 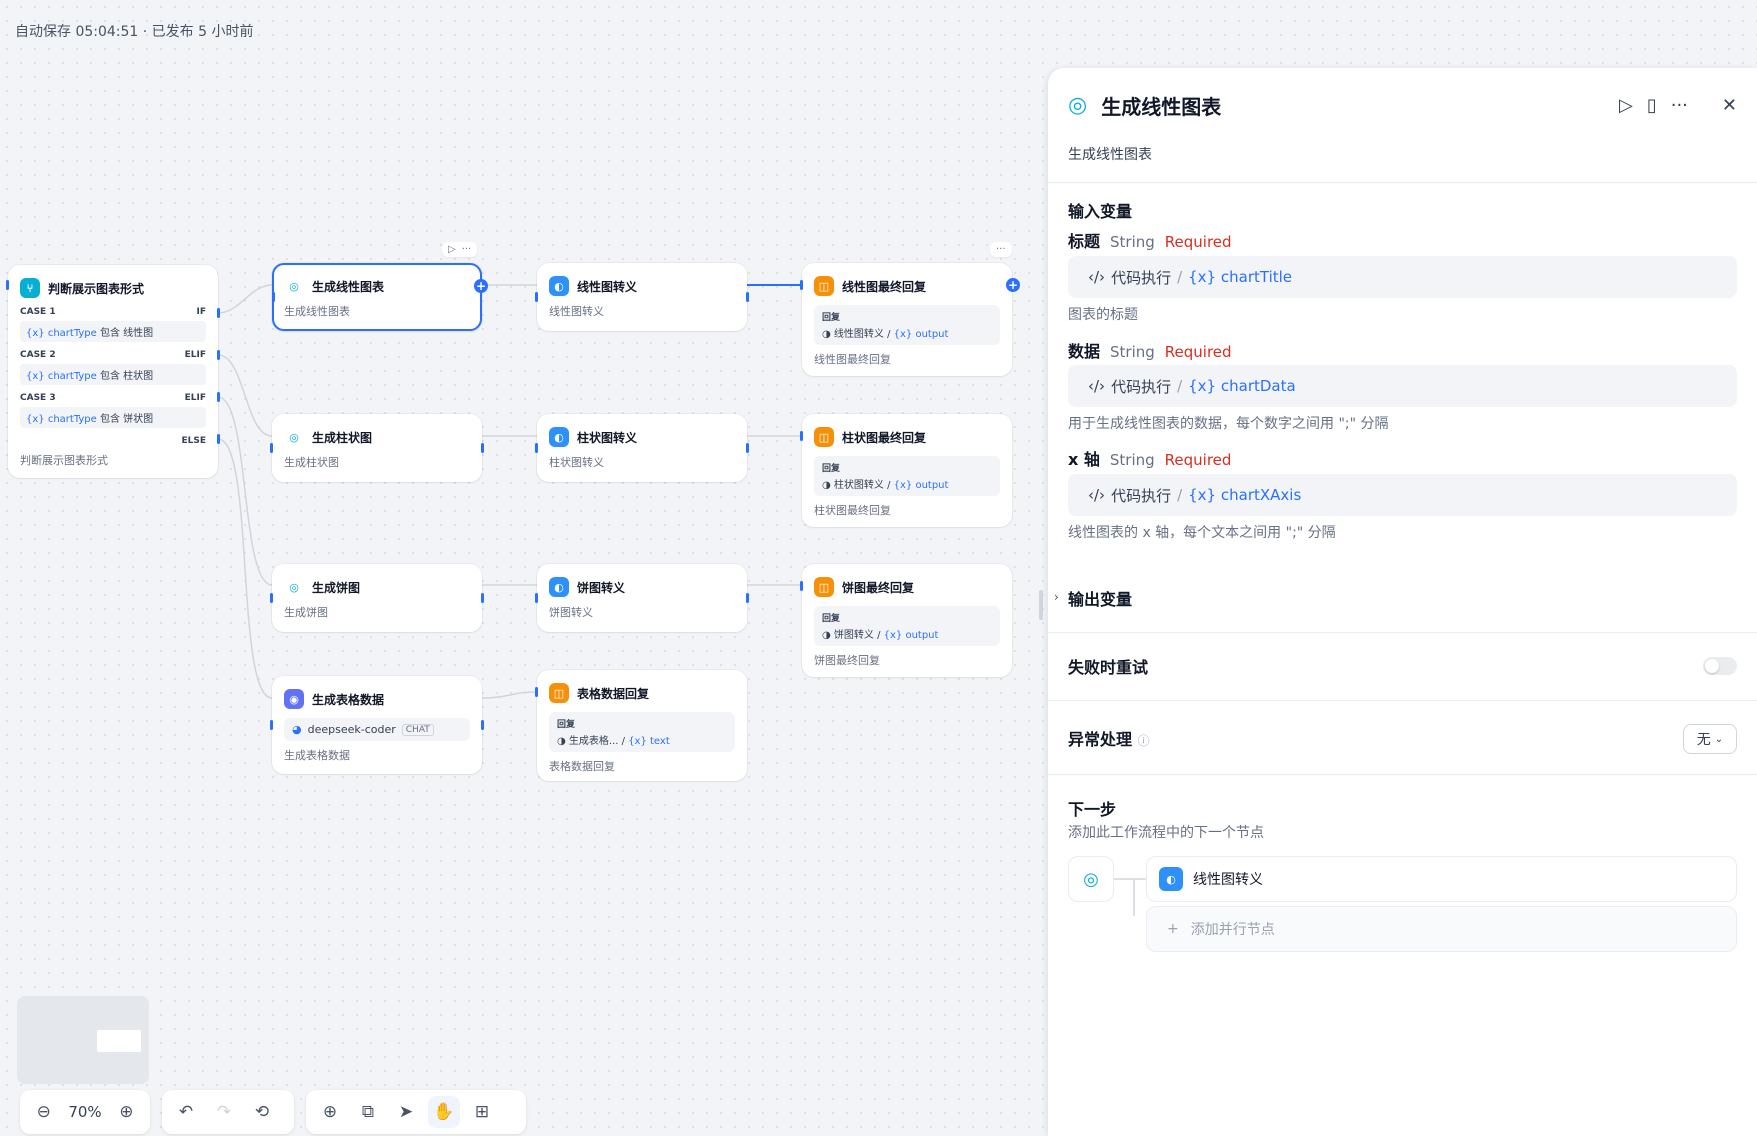 What do you see at coordinates (218, 313) in the screenshot?
I see `case-1-handle` at bounding box center [218, 313].